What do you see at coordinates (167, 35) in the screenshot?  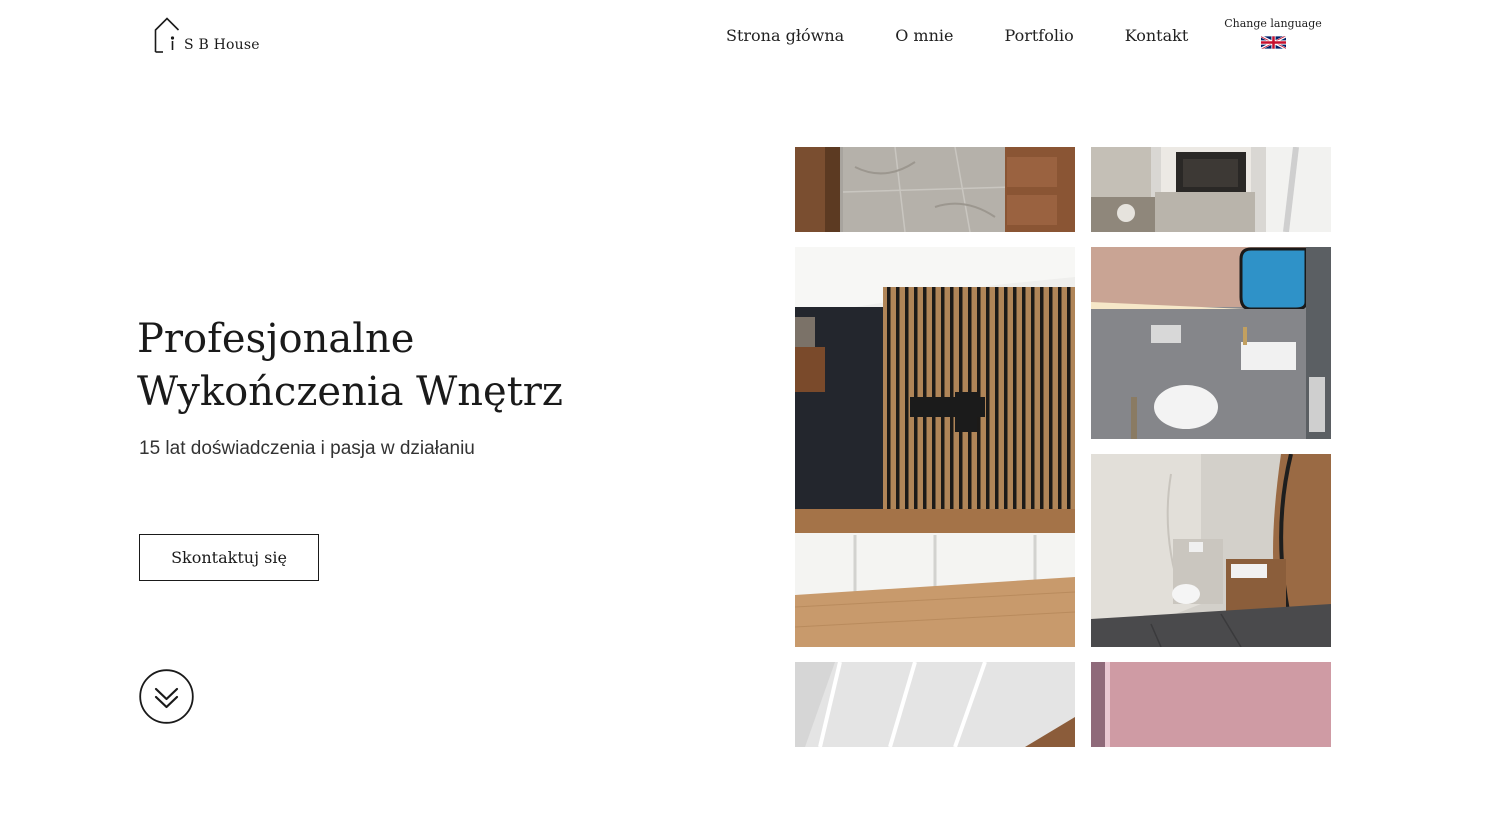 I see `house-logo-icon` at bounding box center [167, 35].